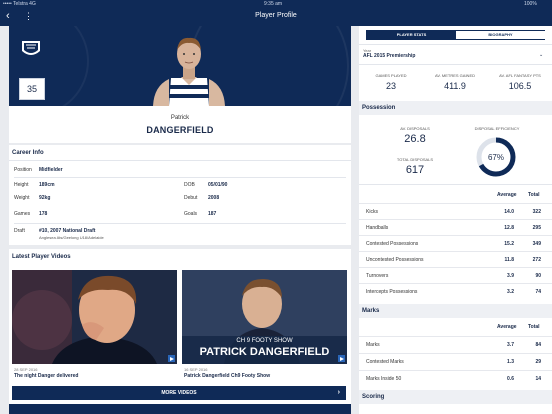 The image size is (552, 414). Describe the element at coordinates (455, 211) in the screenshot. I see `table-row: Kicks 14.0 322` at that location.